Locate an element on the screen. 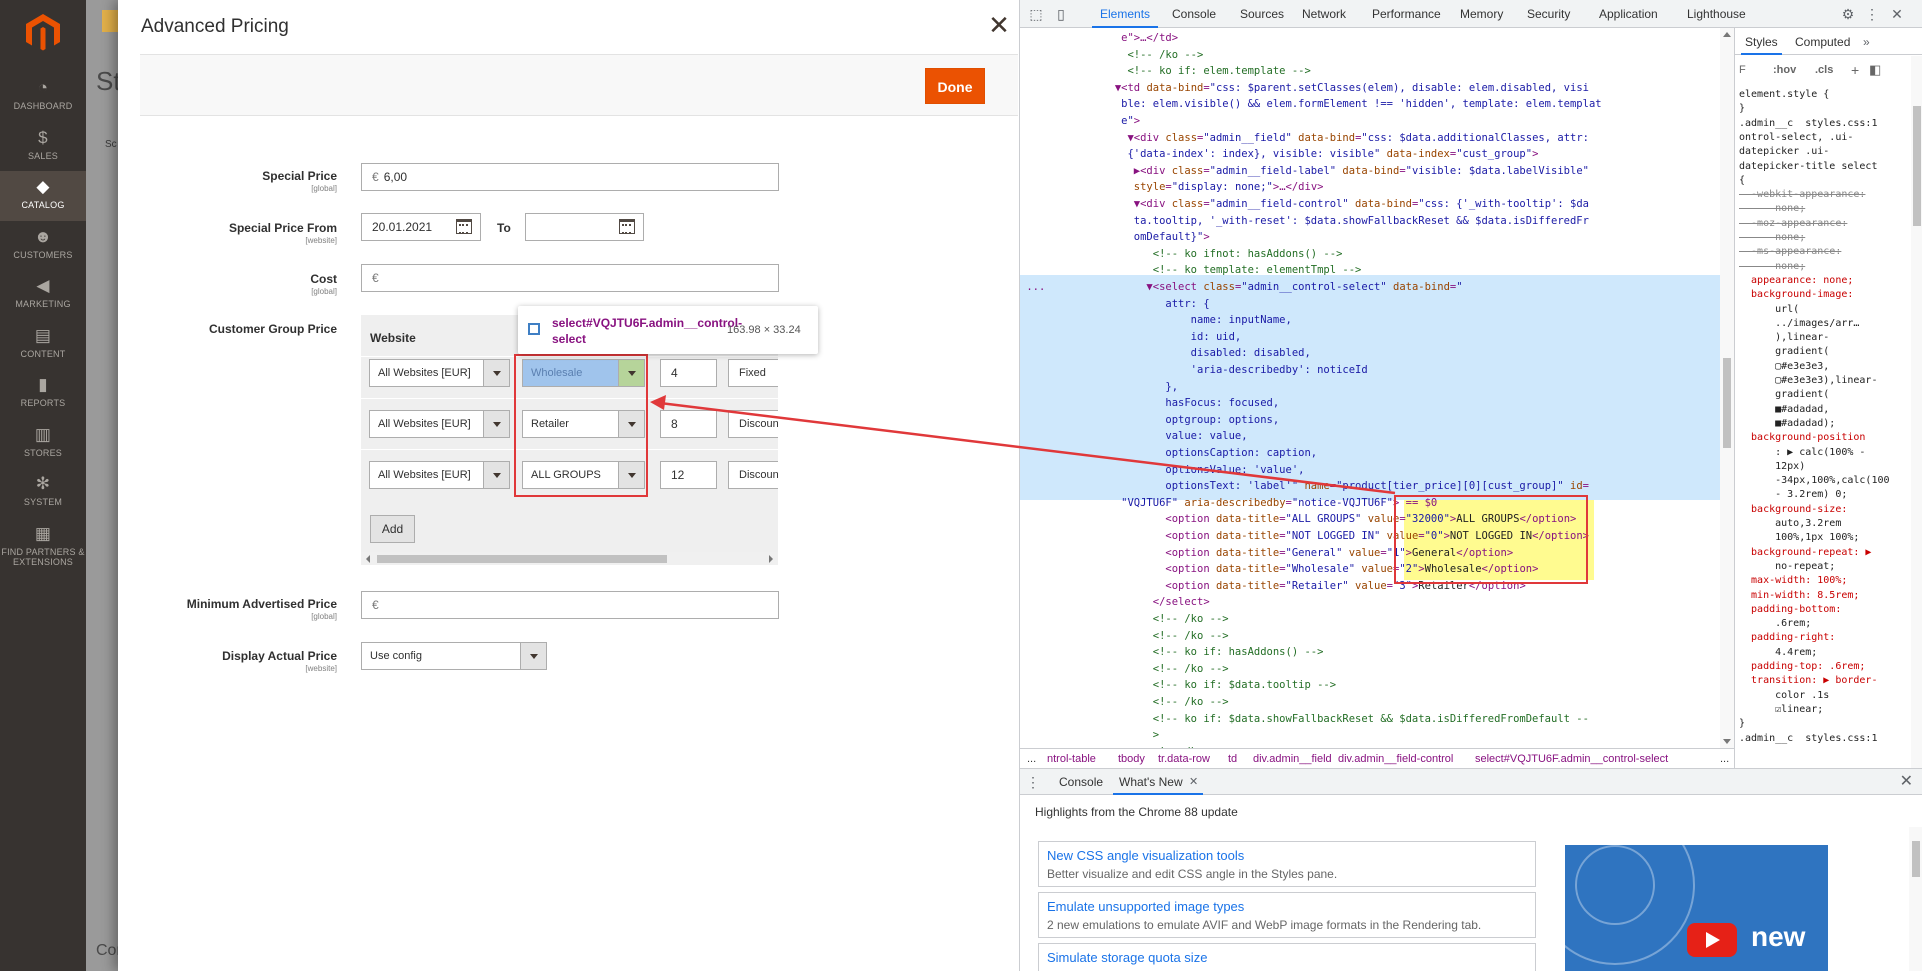 Image resolution: width=1922 pixels, height=971 pixels. card-title: Simulate storage quota size is located at coordinates (1127, 957).